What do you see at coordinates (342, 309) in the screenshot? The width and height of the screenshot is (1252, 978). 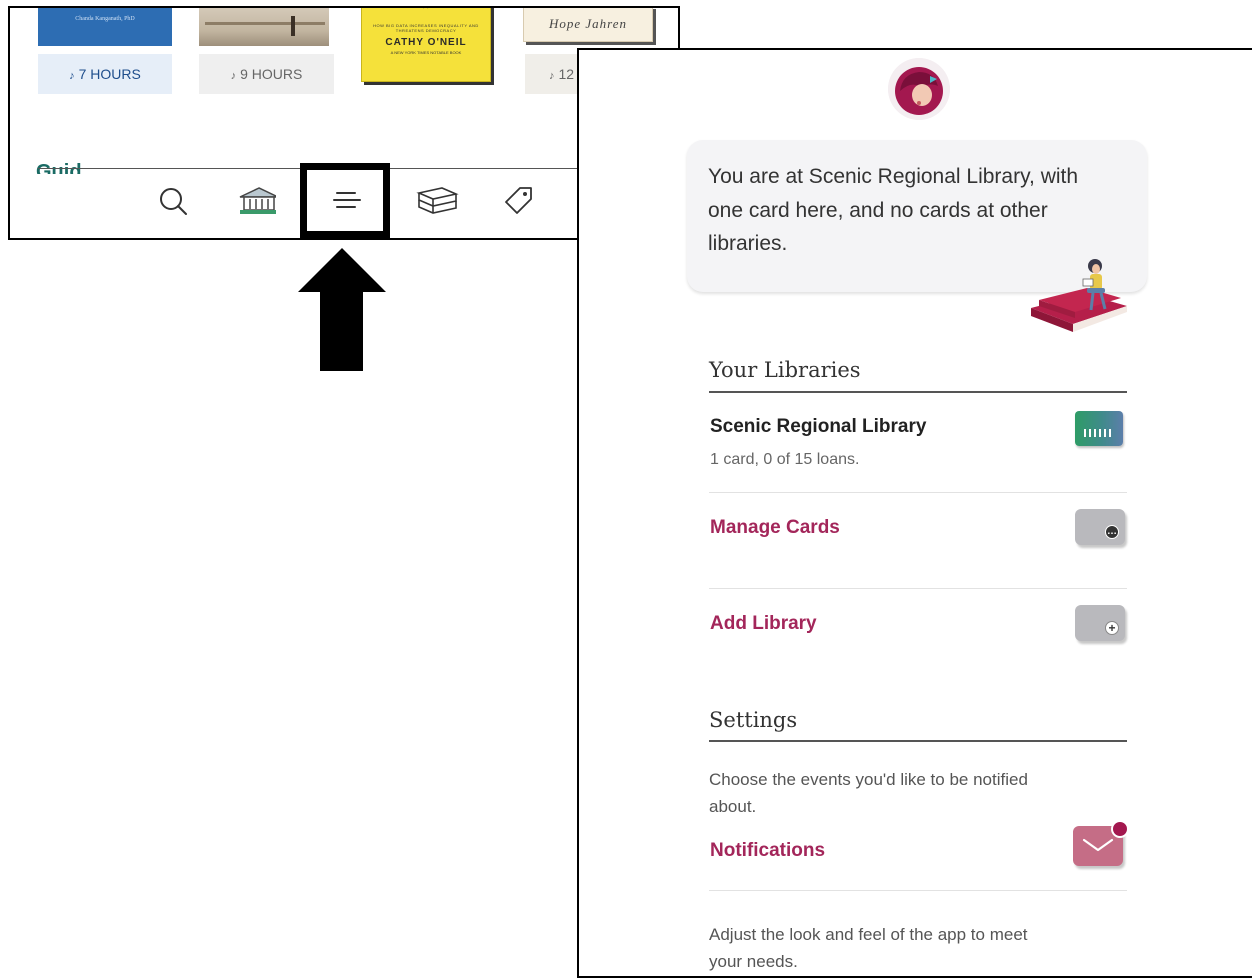 I see `pointer-arrow-icon` at bounding box center [342, 309].